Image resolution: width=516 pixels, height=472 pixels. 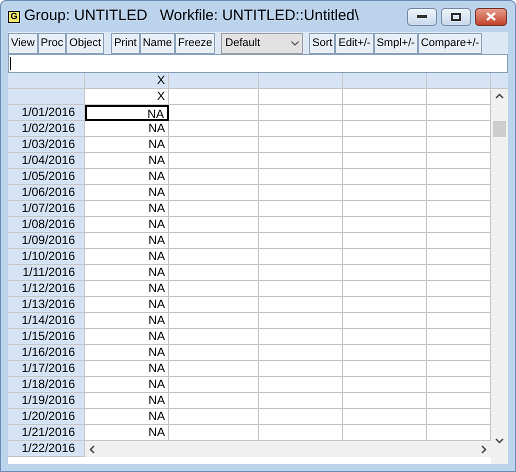 I want to click on command-input-field, so click(x=258, y=63).